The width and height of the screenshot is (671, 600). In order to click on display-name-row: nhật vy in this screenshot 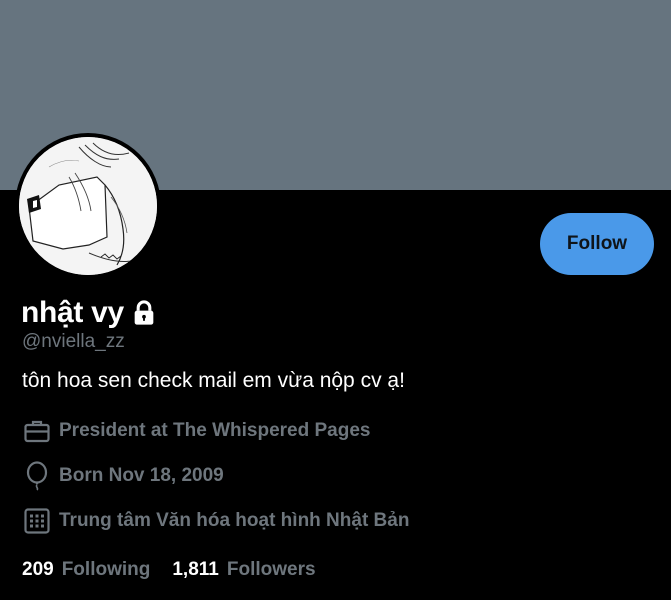, I will do `click(89, 313)`.